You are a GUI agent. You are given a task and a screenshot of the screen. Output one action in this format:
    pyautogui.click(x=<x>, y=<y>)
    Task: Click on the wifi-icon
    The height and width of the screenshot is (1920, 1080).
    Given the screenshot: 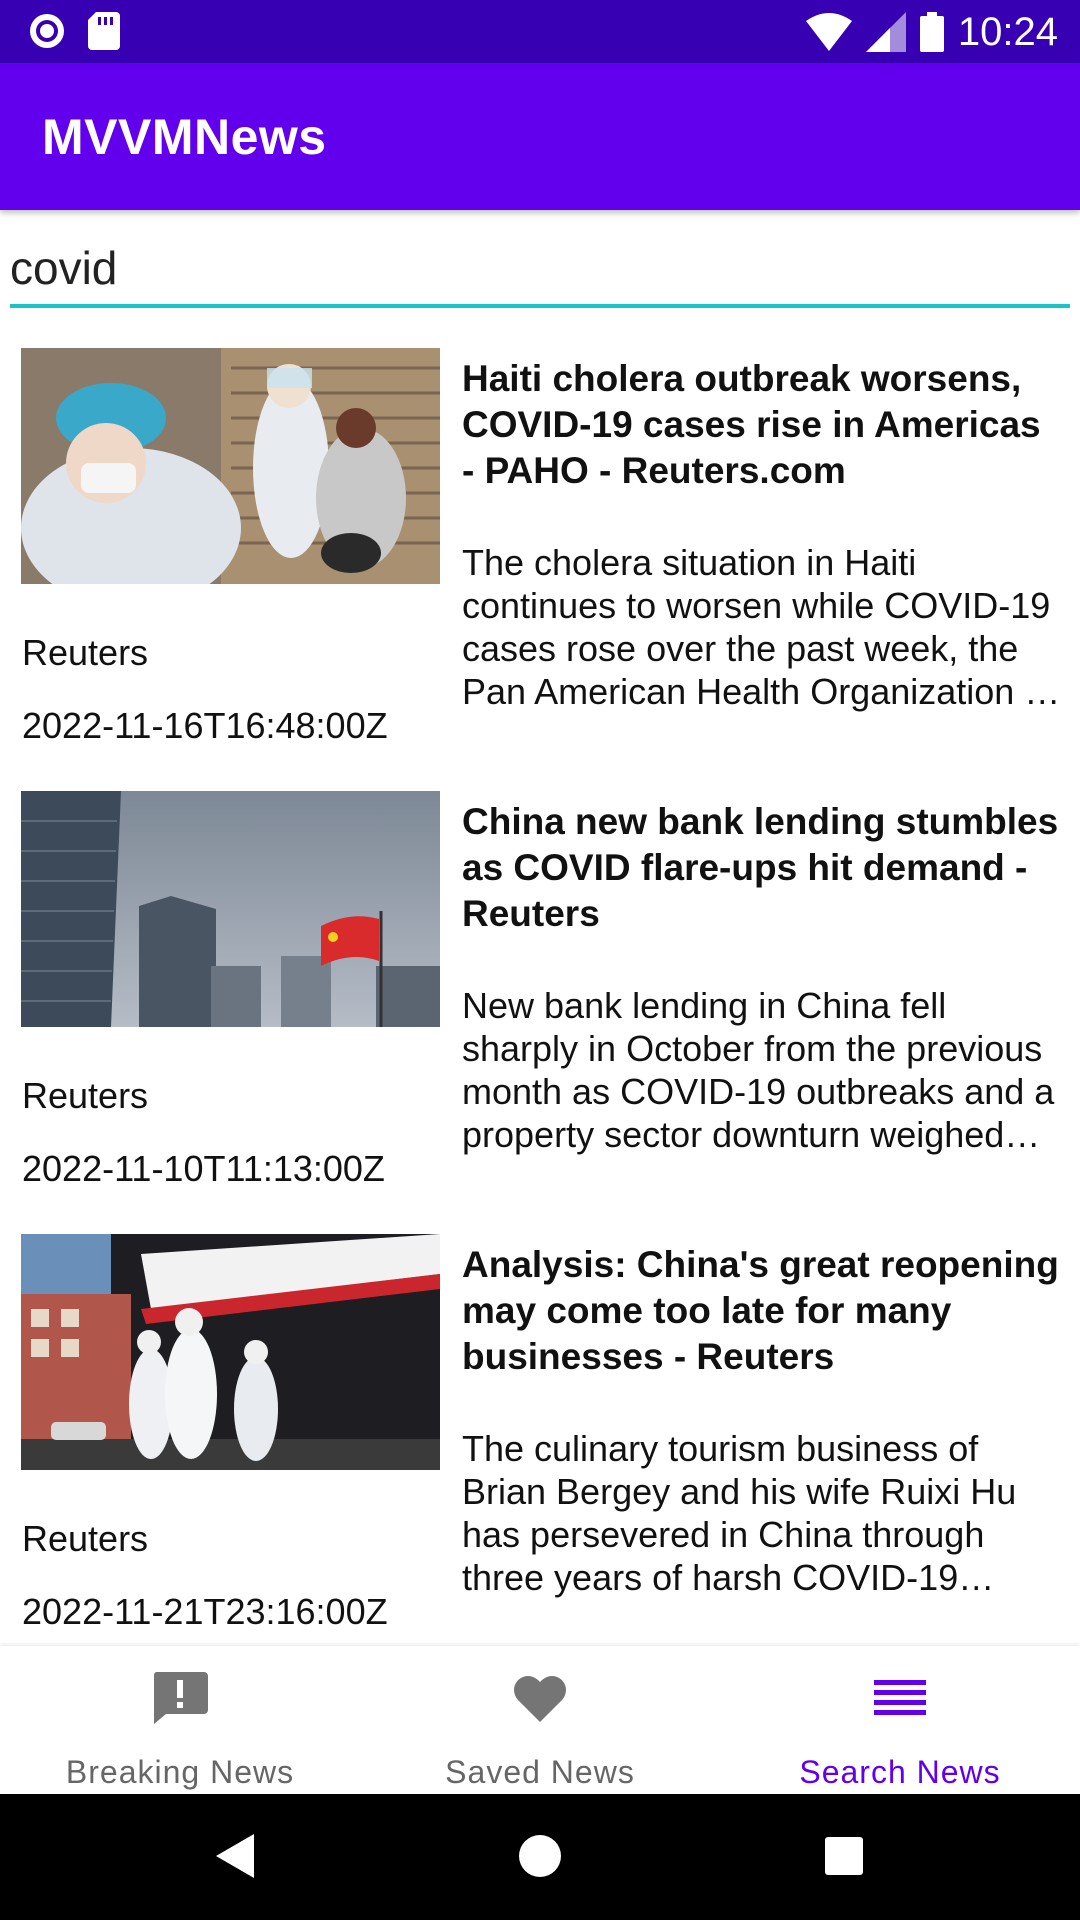 What is the action you would take?
    pyautogui.click(x=828, y=32)
    